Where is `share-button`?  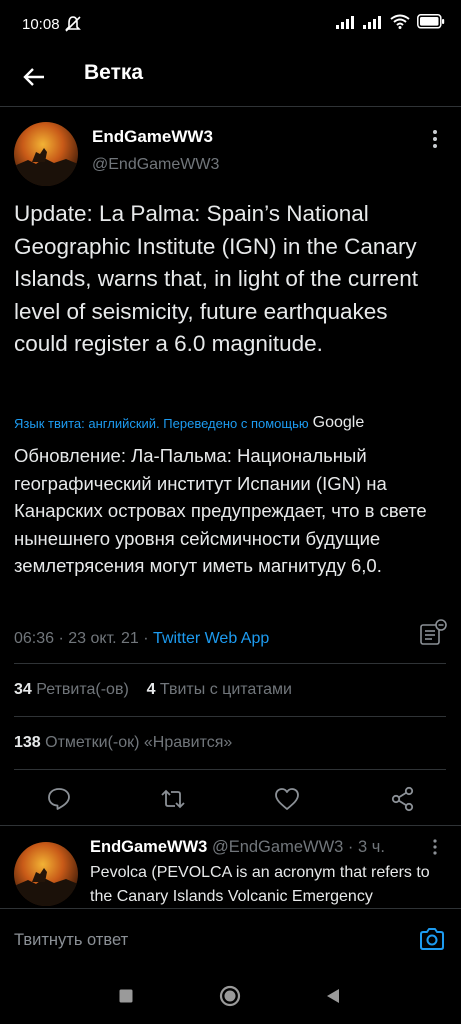
share-button is located at coordinates (403, 799).